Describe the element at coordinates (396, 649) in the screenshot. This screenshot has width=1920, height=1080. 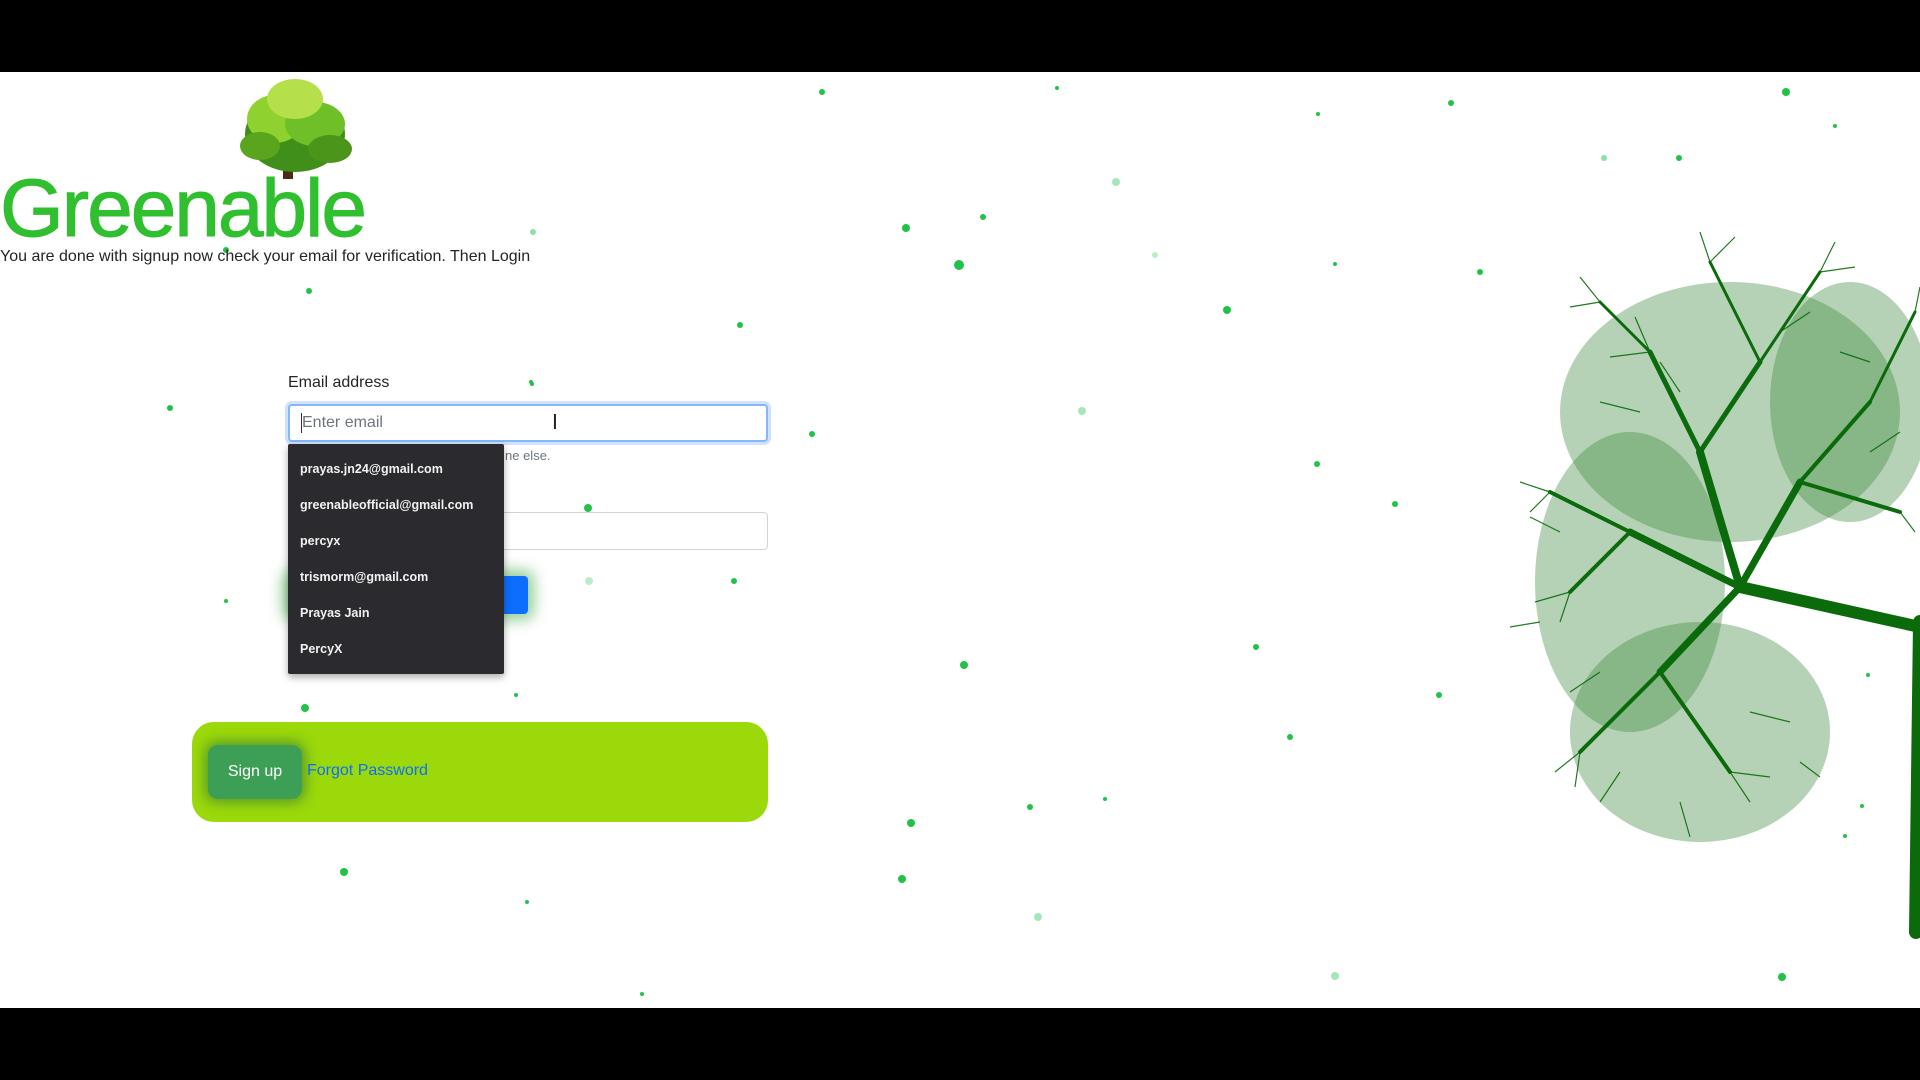
I see `autocomplete-option: PercyX` at that location.